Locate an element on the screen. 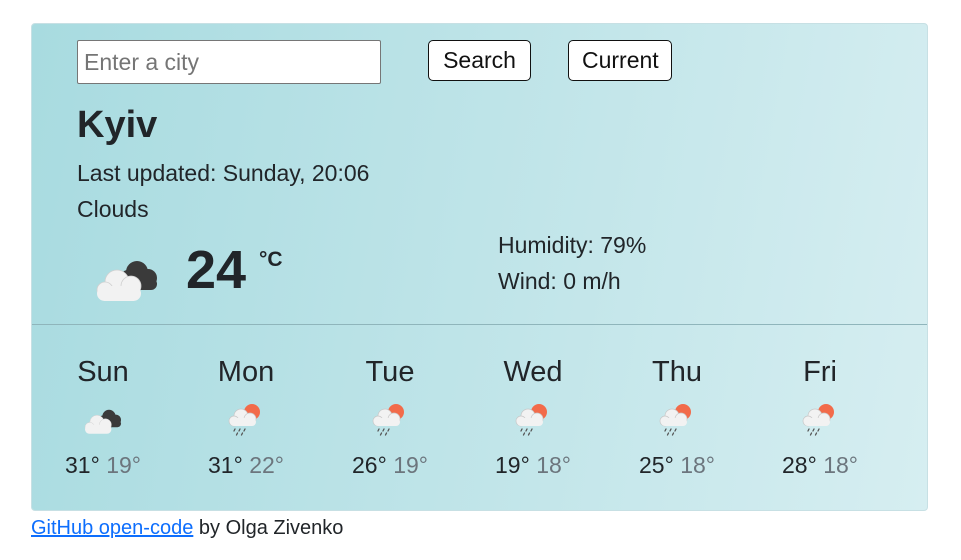 The width and height of the screenshot is (961, 560). city-search-input is located at coordinates (229, 62).